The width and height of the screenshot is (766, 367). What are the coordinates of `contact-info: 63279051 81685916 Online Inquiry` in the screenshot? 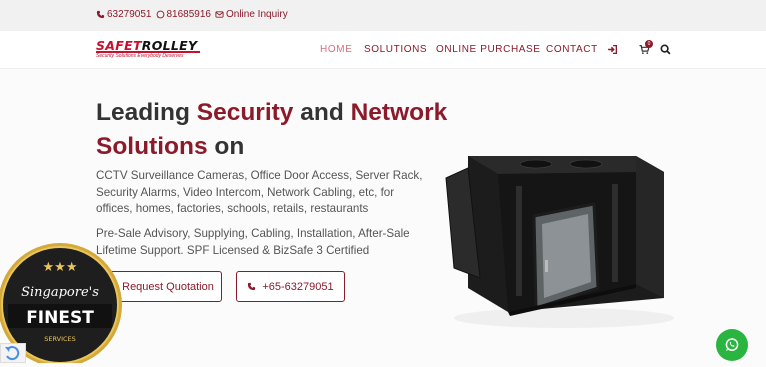 It's located at (192, 14).